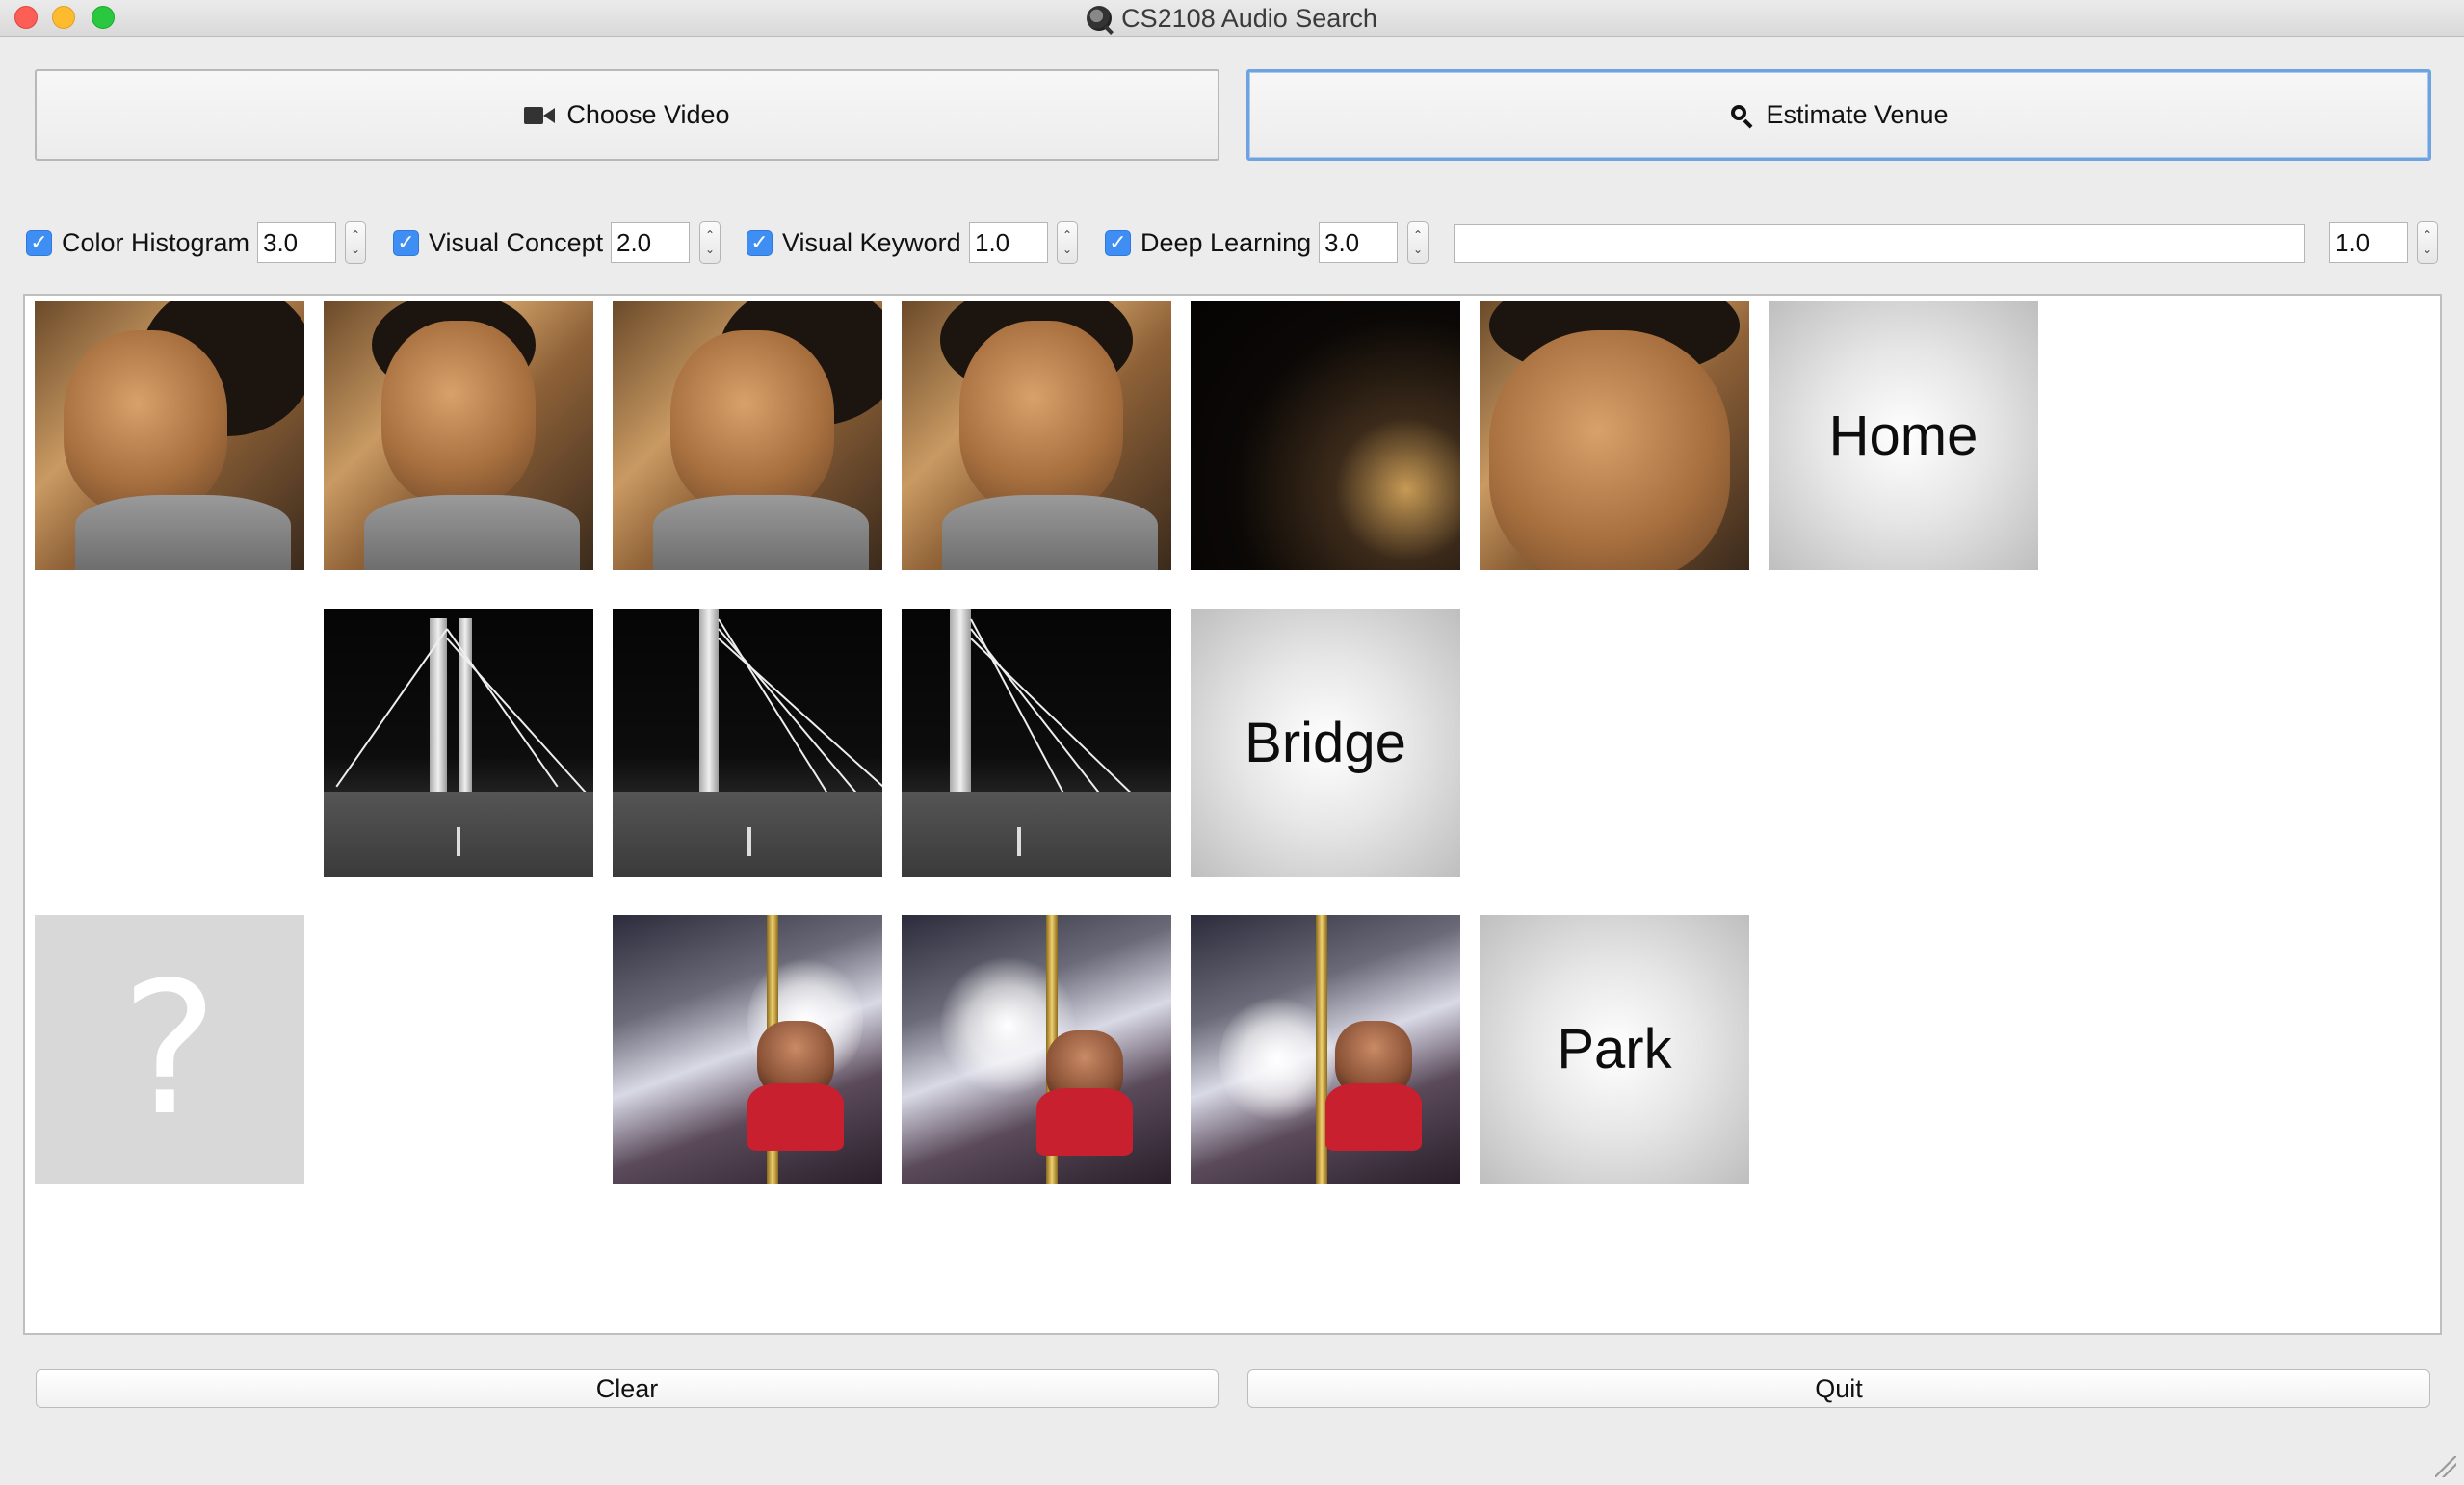 The width and height of the screenshot is (2464, 1485). Describe the element at coordinates (1226, 242) in the screenshot. I see `deep-learning-label: Deep Learning` at that location.